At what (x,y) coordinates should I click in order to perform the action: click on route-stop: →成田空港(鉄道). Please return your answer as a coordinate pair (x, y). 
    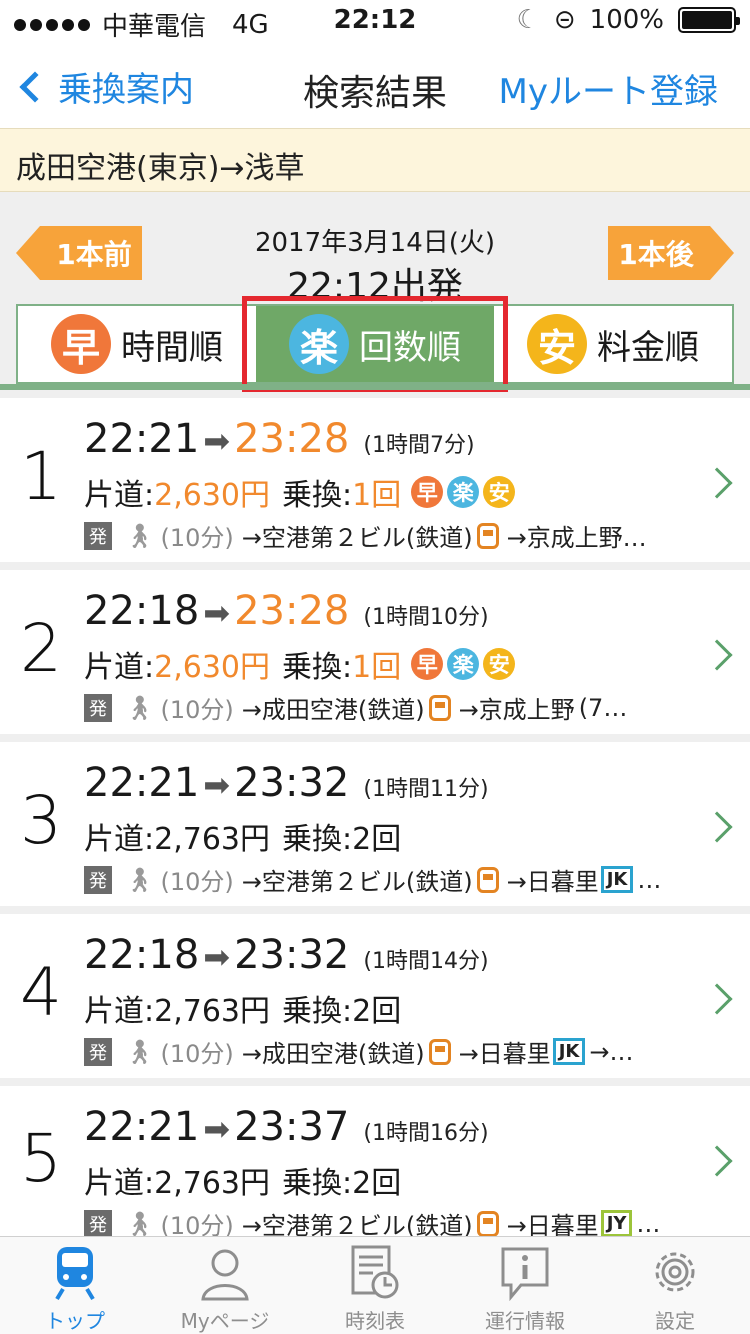
    Looking at the image, I should click on (333, 710).